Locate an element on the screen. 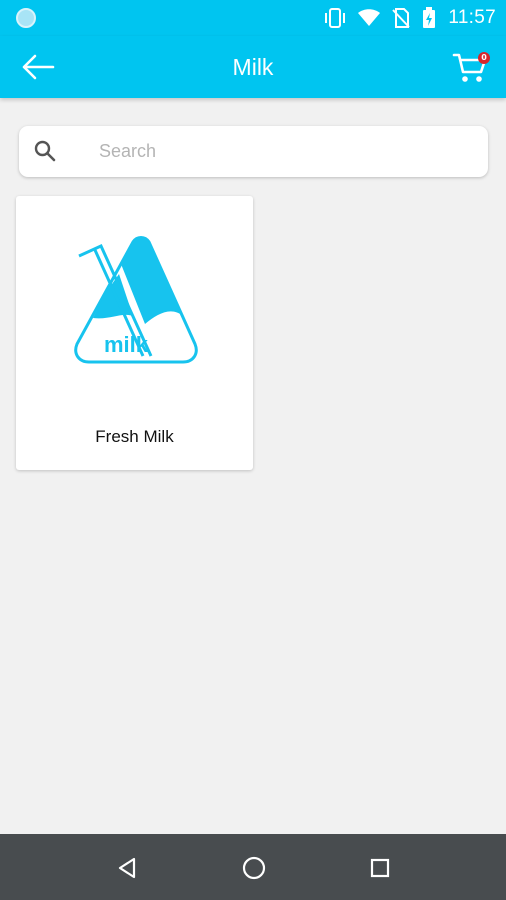 This screenshot has height=900, width=506. product-card: milk Fresh Milk is located at coordinates (134, 333).